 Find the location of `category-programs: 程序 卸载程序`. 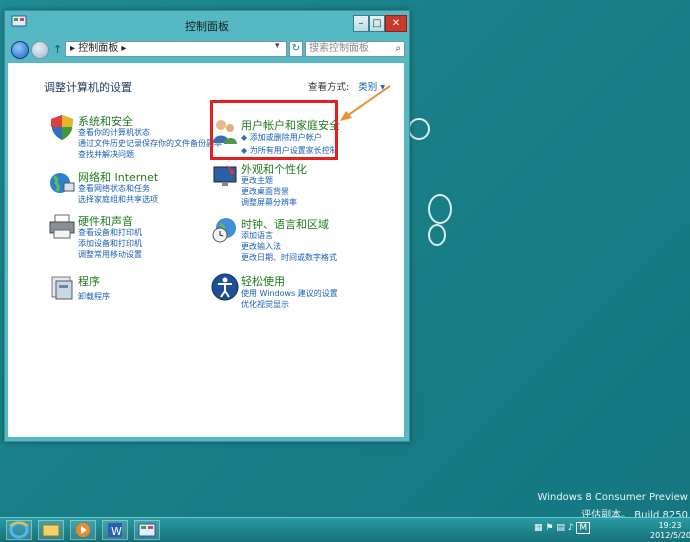

category-programs: 程序 卸载程序 is located at coordinates (128, 290).